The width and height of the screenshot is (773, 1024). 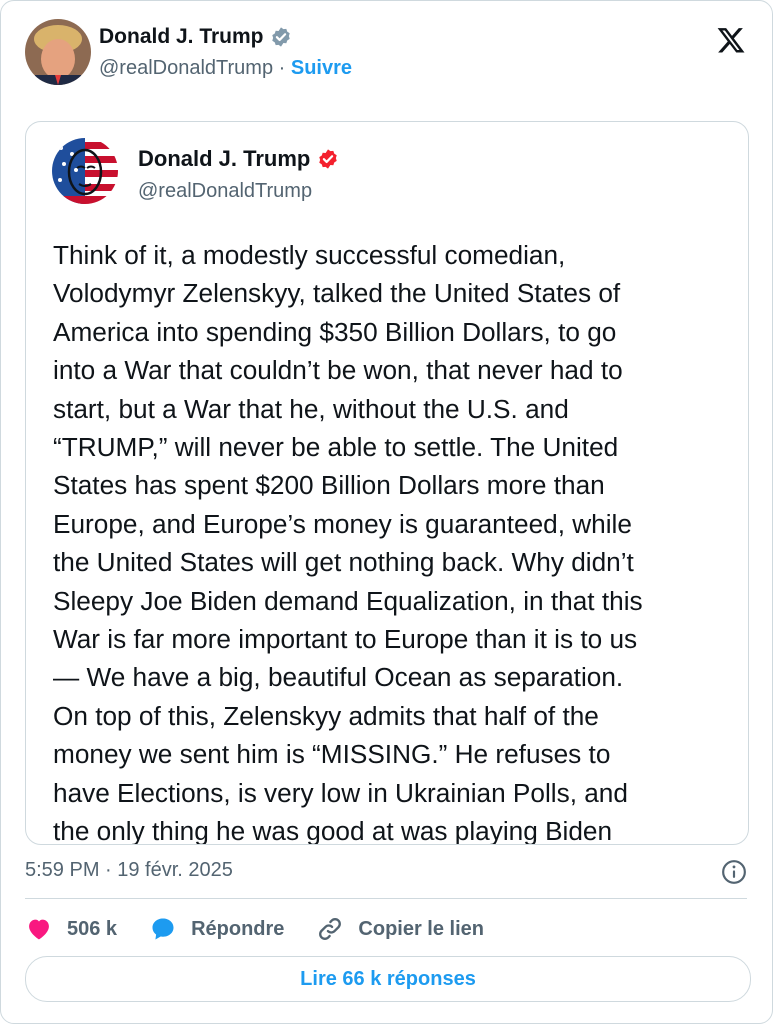 I want to click on copy-link-action: Copier le lien, so click(x=400, y=929).